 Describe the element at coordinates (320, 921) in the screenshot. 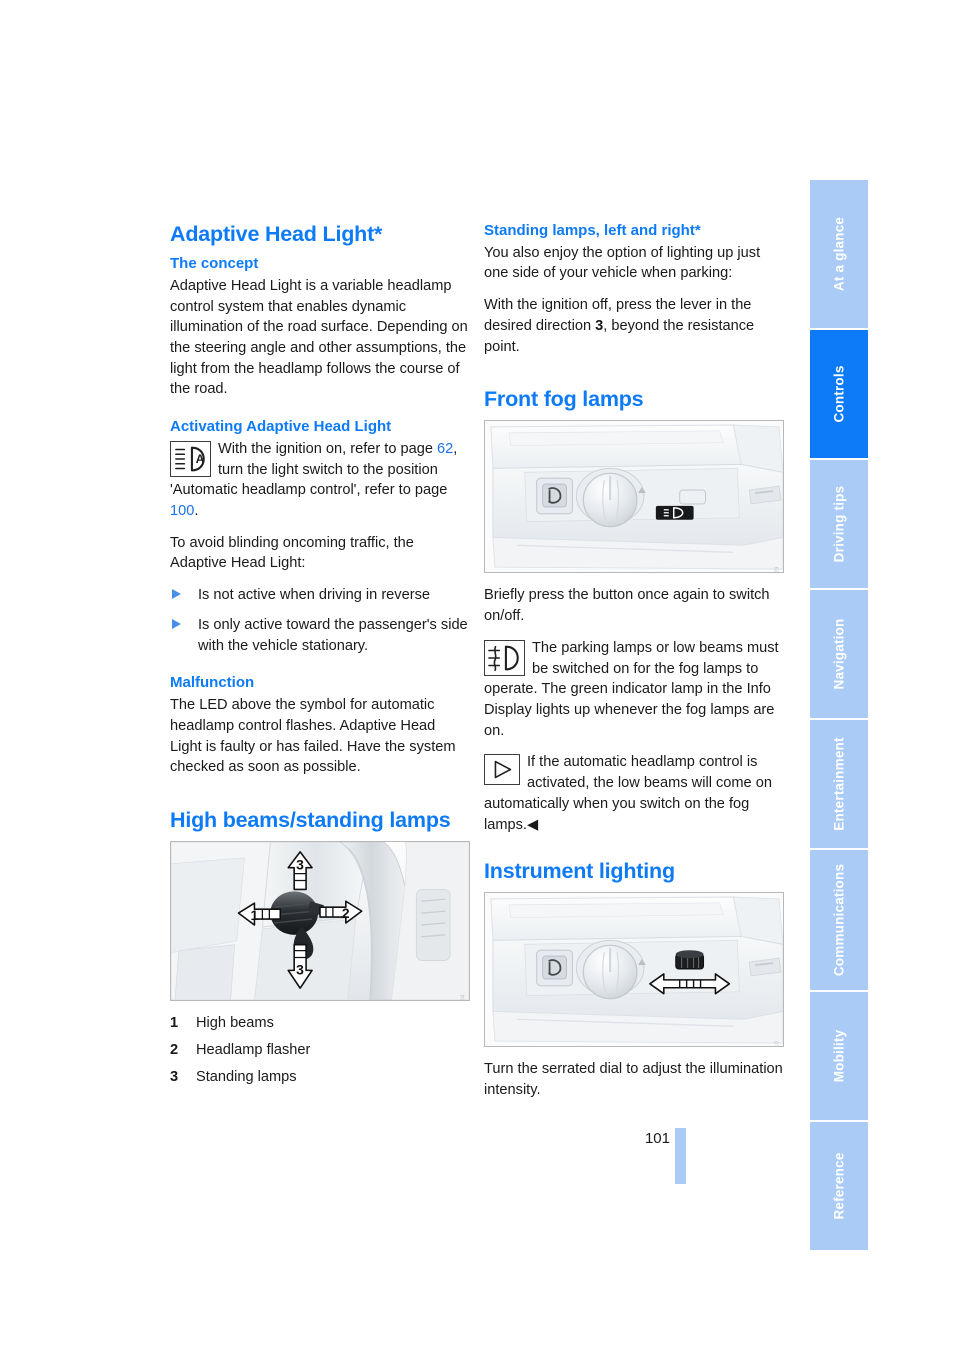

I see `steering-column-stalk-illustration: 1 2 3 3` at that location.